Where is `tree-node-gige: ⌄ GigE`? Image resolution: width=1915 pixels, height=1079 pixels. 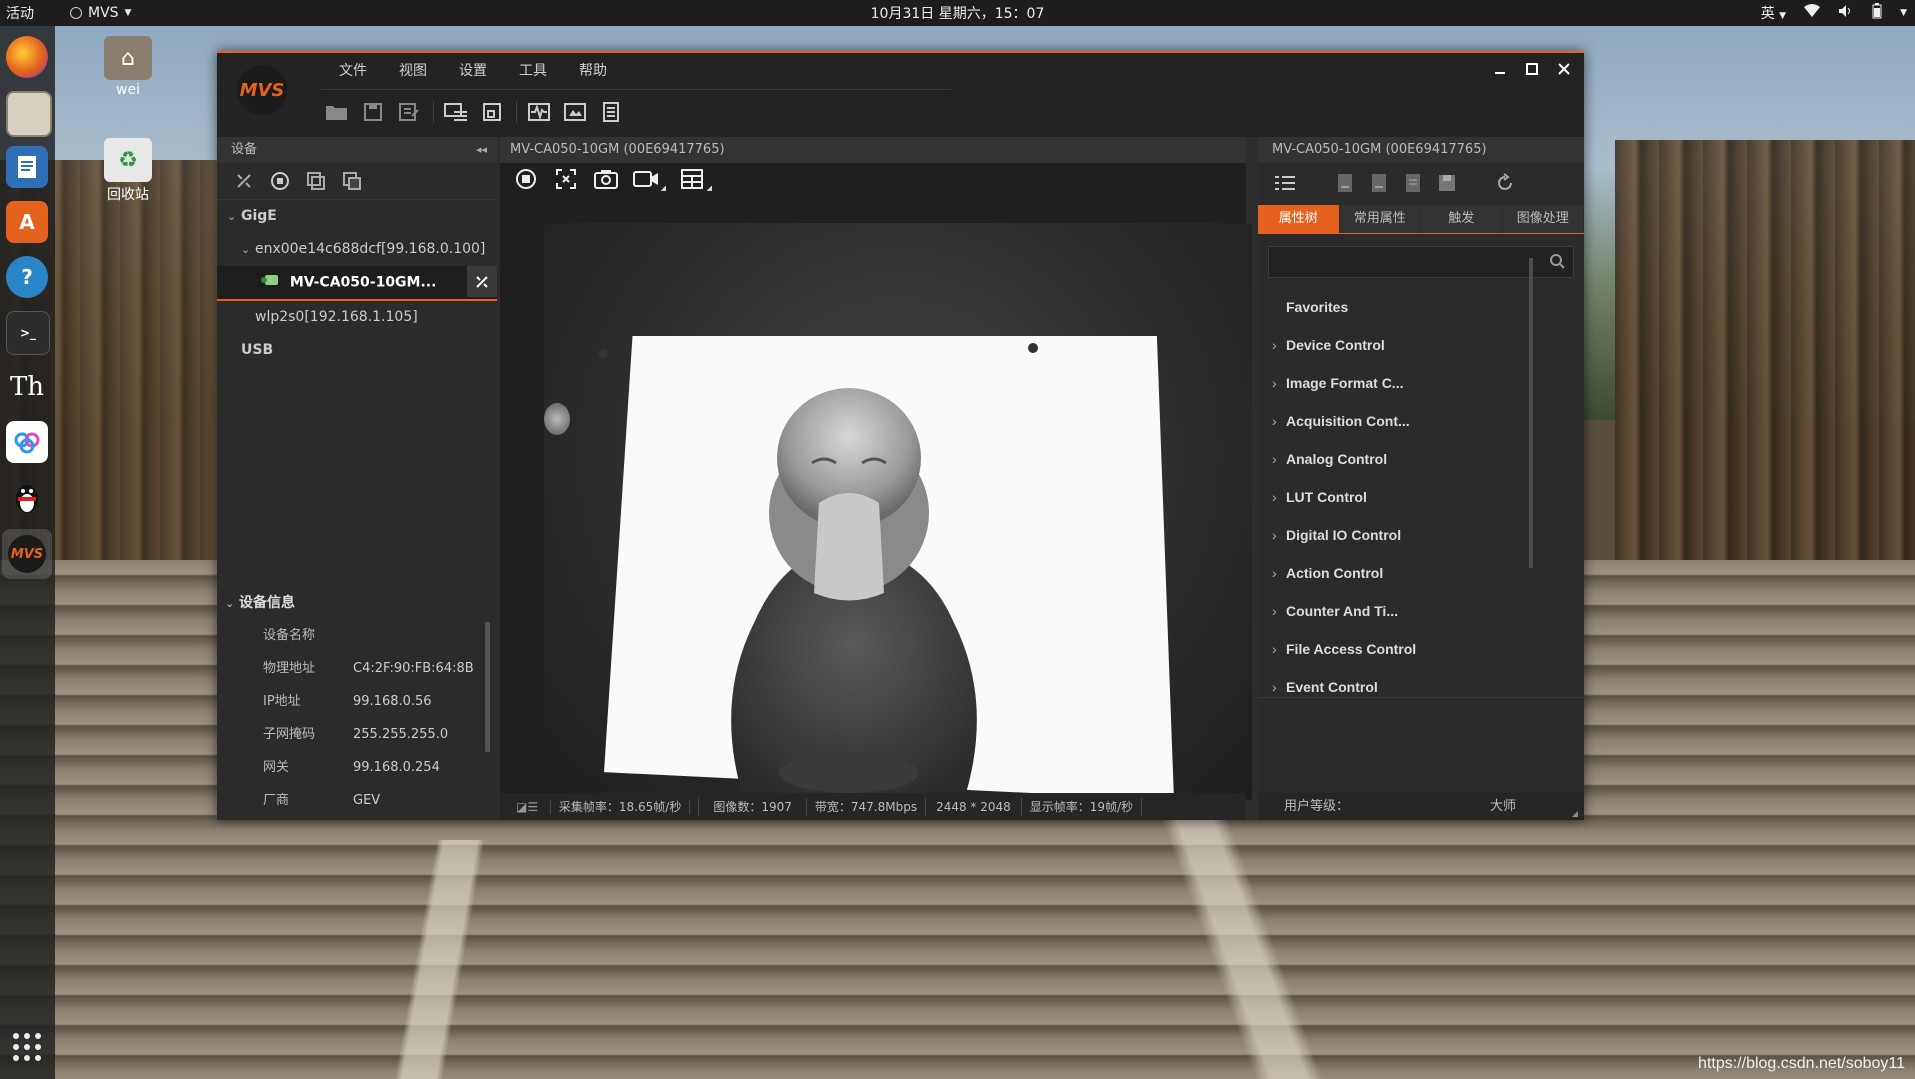
tree-node-gige: ⌄ GigE is located at coordinates (357, 216).